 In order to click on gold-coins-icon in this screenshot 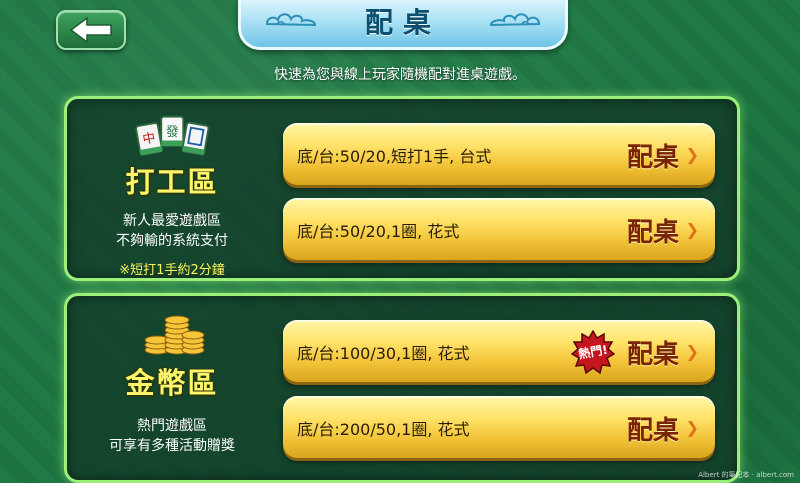, I will do `click(174, 335)`.